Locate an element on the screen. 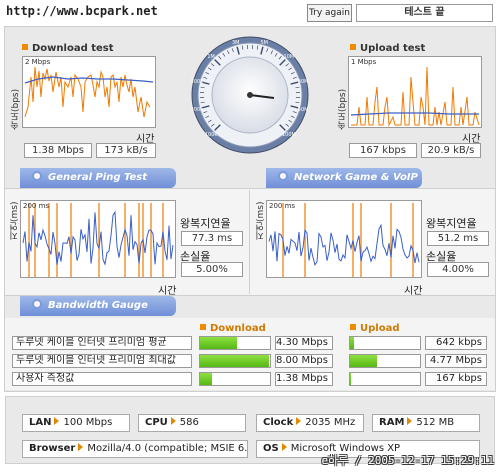  speed-gauge: 100k 300k 500k 1M 3M 5M 10M 30M 50M 100M is located at coordinates (250, 95).